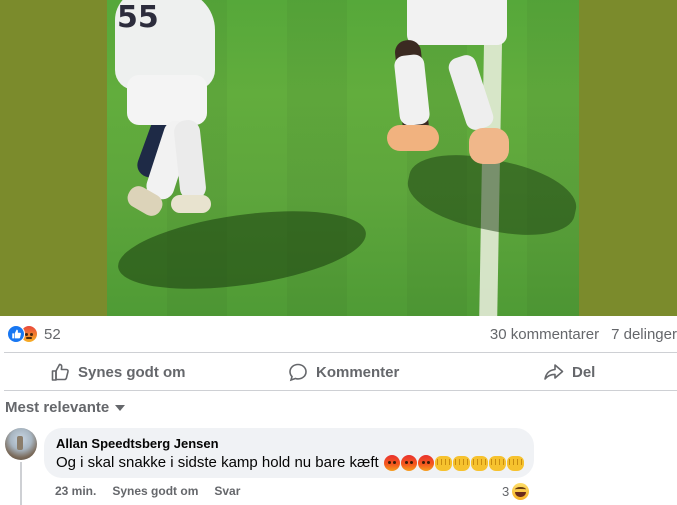 The height and width of the screenshot is (505, 677). Describe the element at coordinates (60, 372) in the screenshot. I see `thumbs-up-icon` at that location.